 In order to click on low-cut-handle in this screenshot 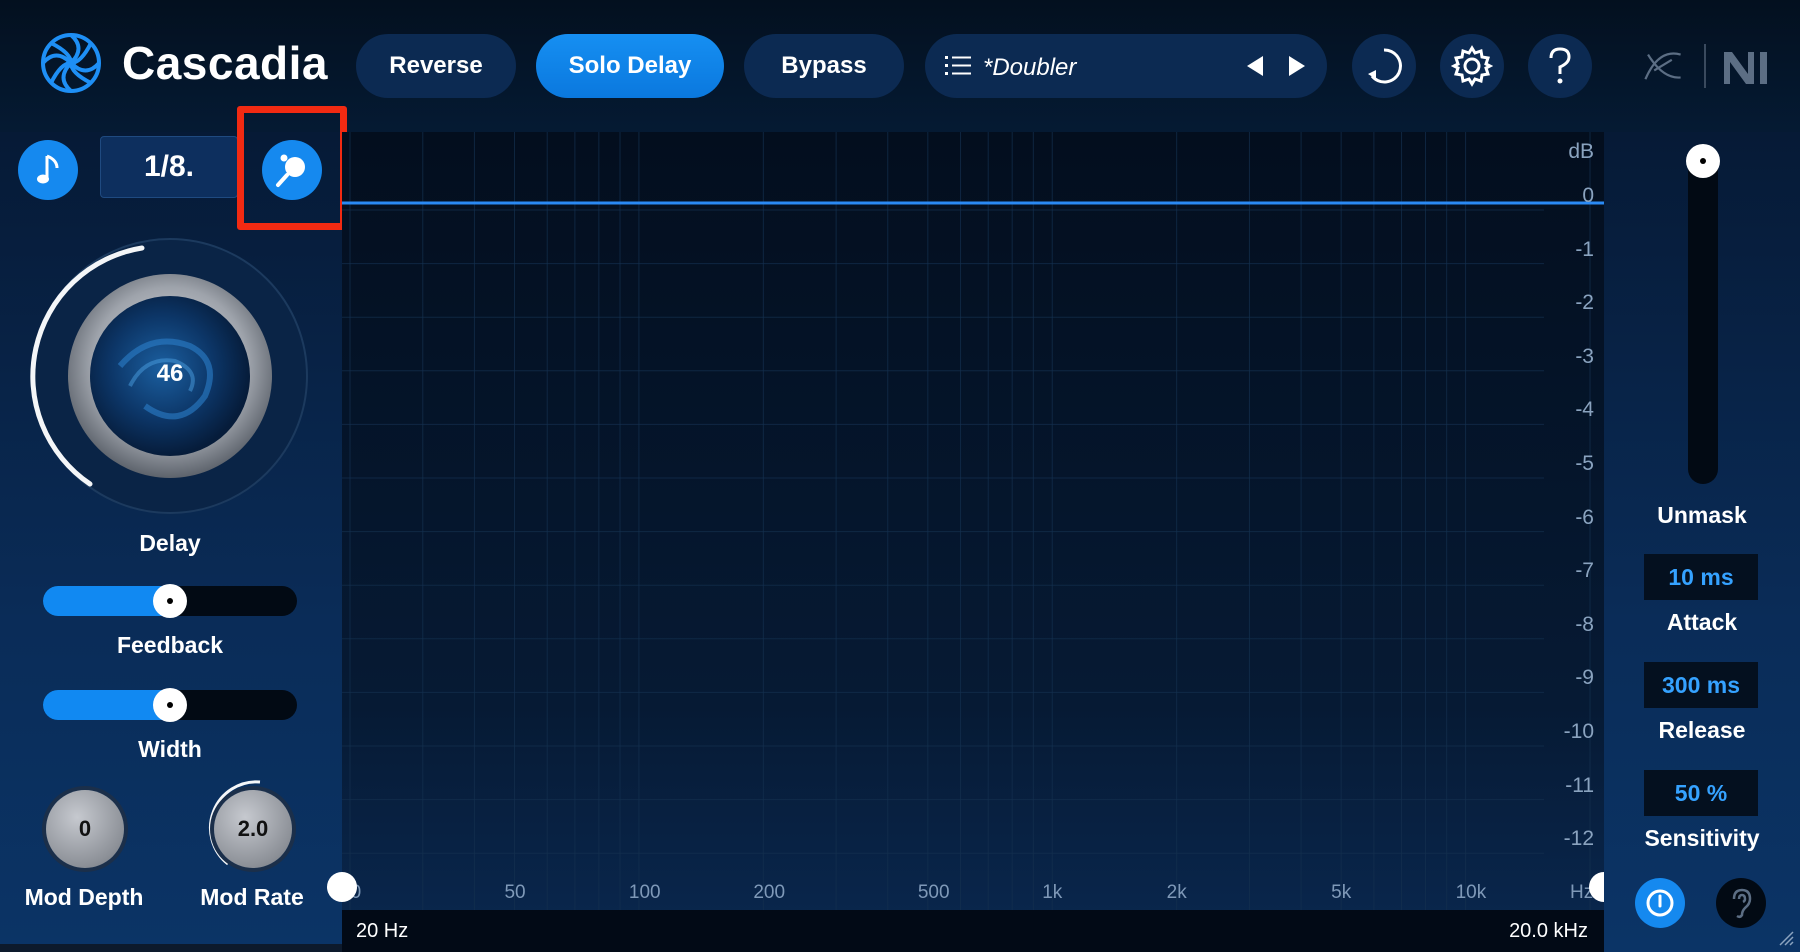, I will do `click(342, 887)`.